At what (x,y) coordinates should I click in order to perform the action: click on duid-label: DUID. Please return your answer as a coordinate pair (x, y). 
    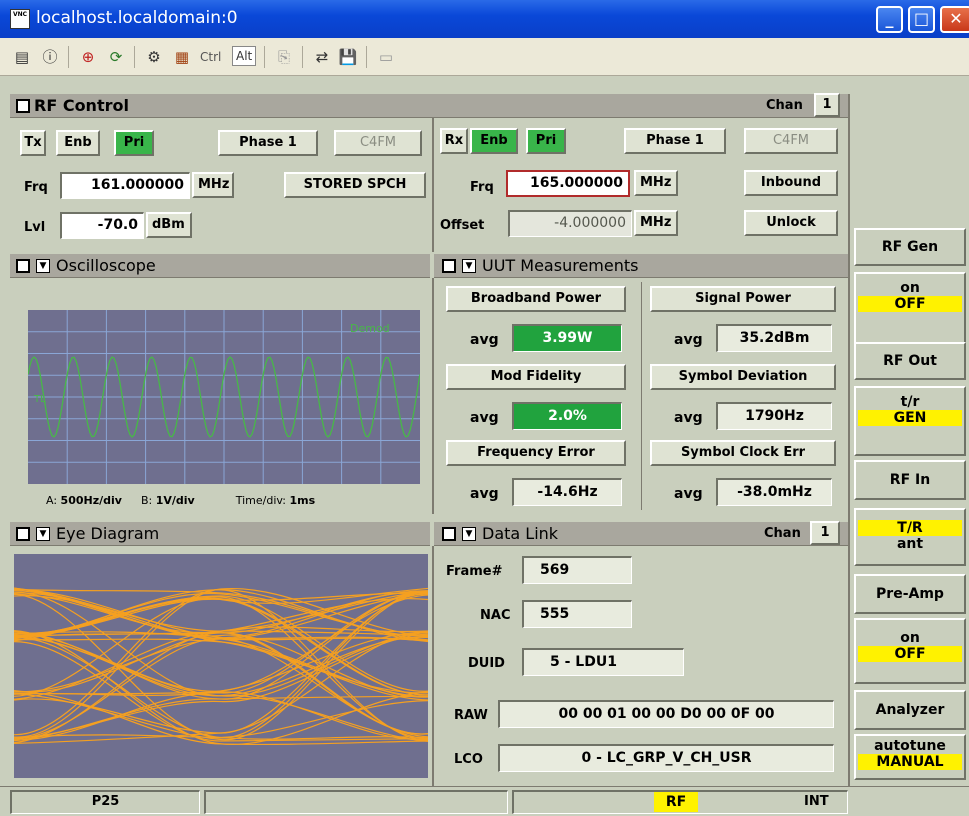
    Looking at the image, I should click on (486, 663).